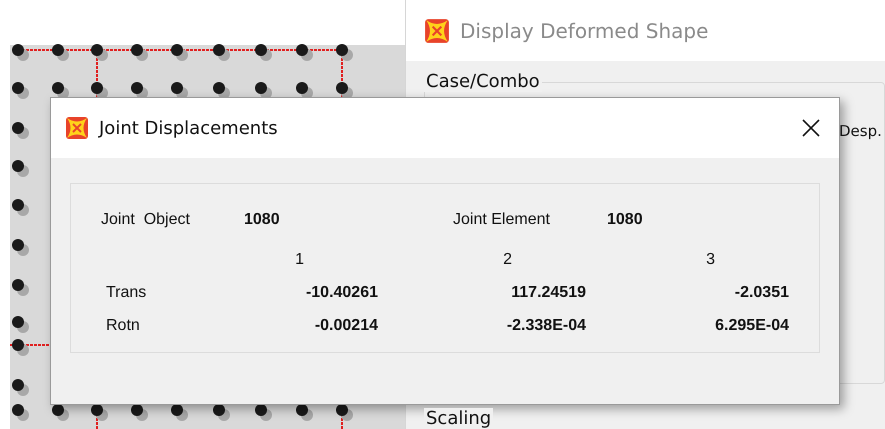 The width and height of the screenshot is (885, 429). What do you see at coordinates (502, 220) in the screenshot?
I see `joint-element-label: Joint Element` at bounding box center [502, 220].